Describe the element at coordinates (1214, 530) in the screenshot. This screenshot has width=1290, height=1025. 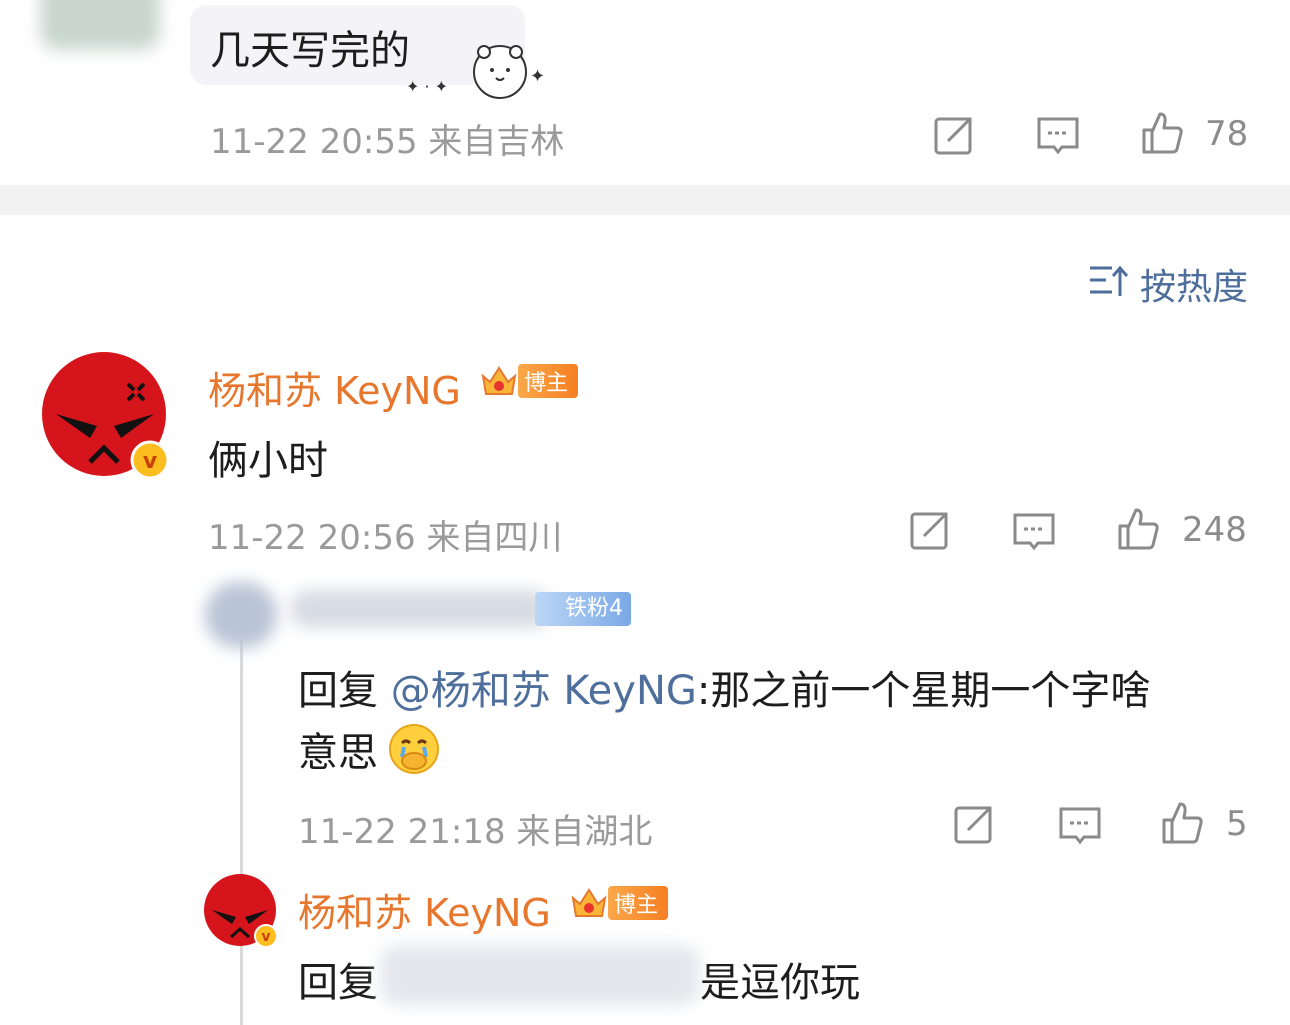
I see `like-count: 248` at that location.